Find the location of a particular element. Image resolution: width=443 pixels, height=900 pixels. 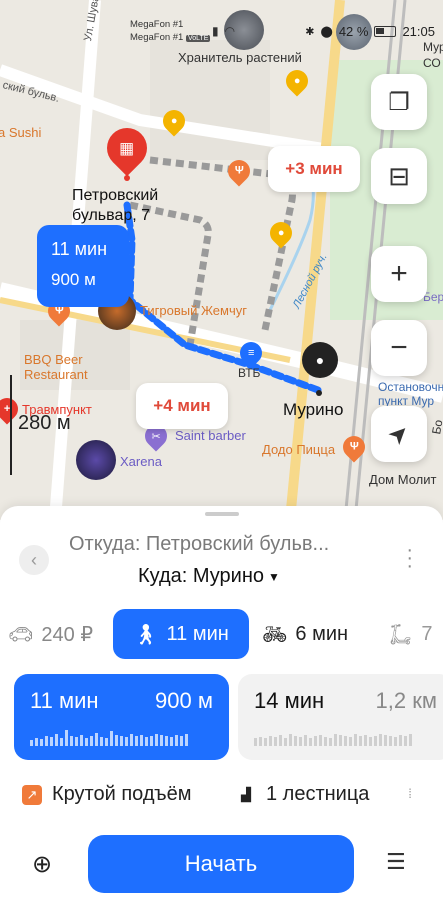

label-dodo: Додо Пицца is located at coordinates (299, 449).